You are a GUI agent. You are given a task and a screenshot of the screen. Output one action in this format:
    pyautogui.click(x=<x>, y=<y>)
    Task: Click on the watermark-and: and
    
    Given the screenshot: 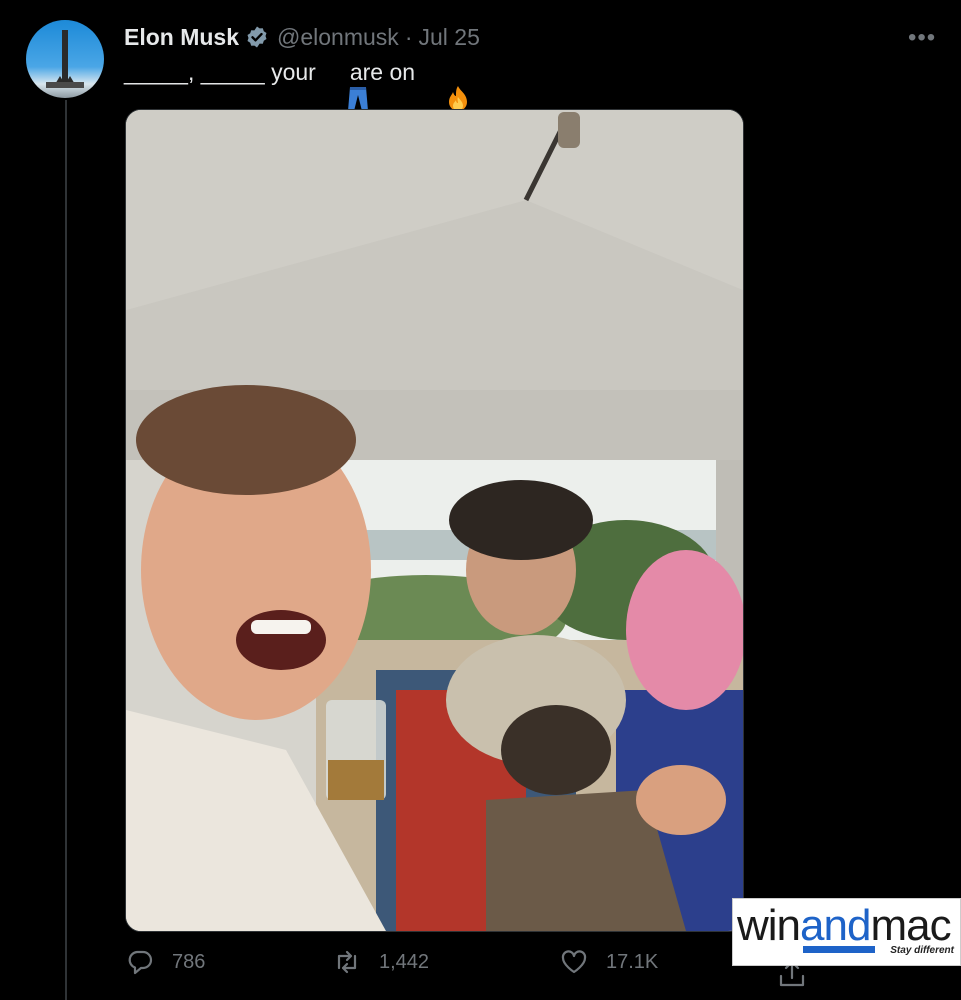 What is the action you would take?
    pyautogui.click(x=835, y=925)
    